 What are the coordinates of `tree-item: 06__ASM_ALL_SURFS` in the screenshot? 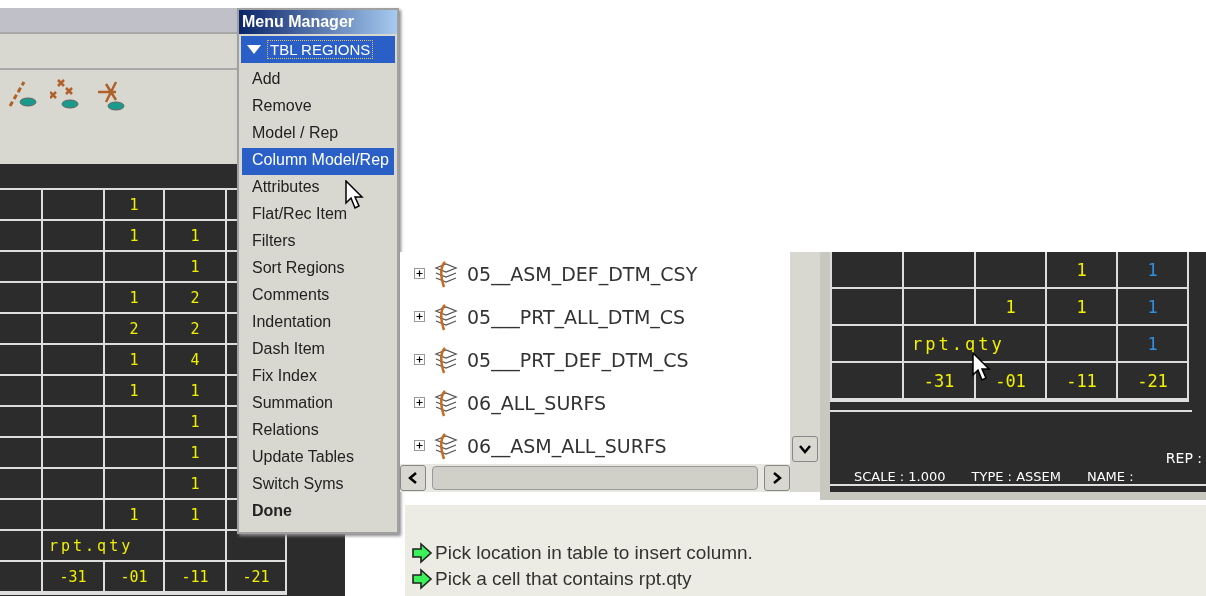 It's located at (595, 445).